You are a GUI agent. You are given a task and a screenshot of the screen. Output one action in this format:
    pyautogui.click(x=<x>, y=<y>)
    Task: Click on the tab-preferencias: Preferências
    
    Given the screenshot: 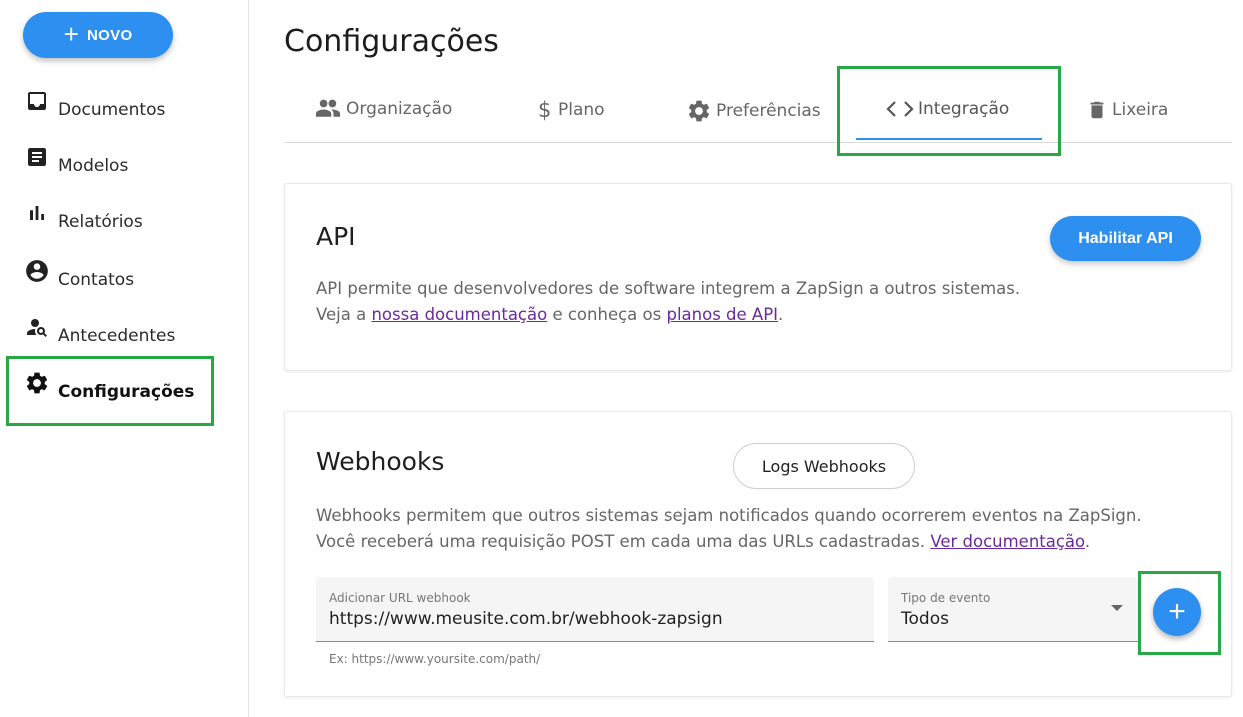 What is the action you would take?
    pyautogui.click(x=753, y=111)
    